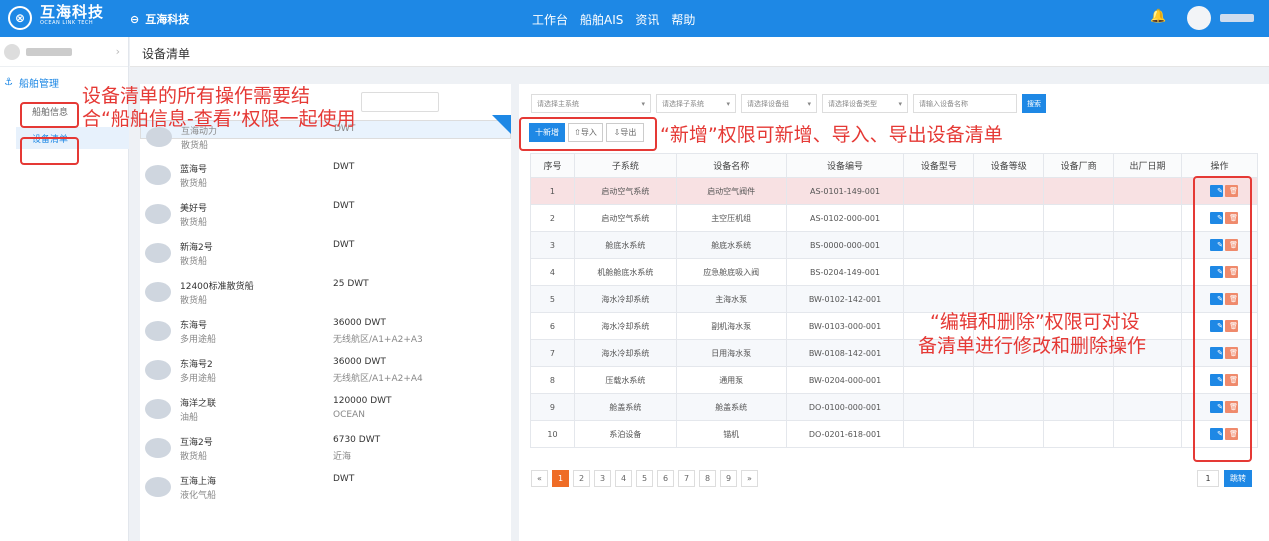  I want to click on main-system-select: 请选择主系统 ▾, so click(591, 103).